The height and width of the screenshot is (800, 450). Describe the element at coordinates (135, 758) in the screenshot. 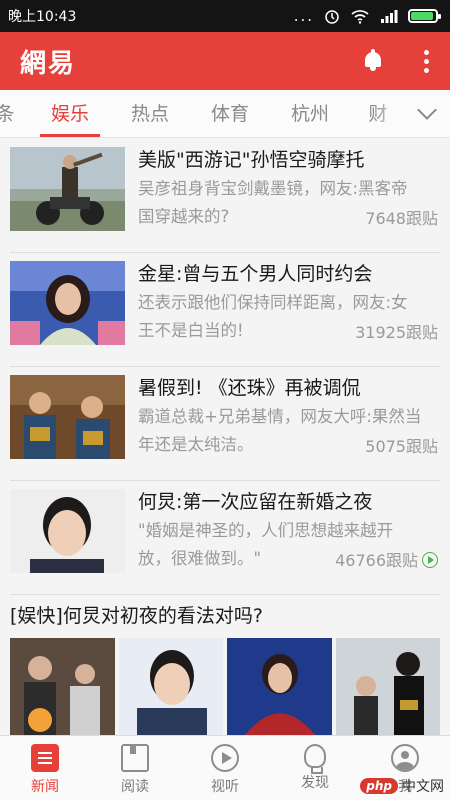

I see `reading-icon` at that location.